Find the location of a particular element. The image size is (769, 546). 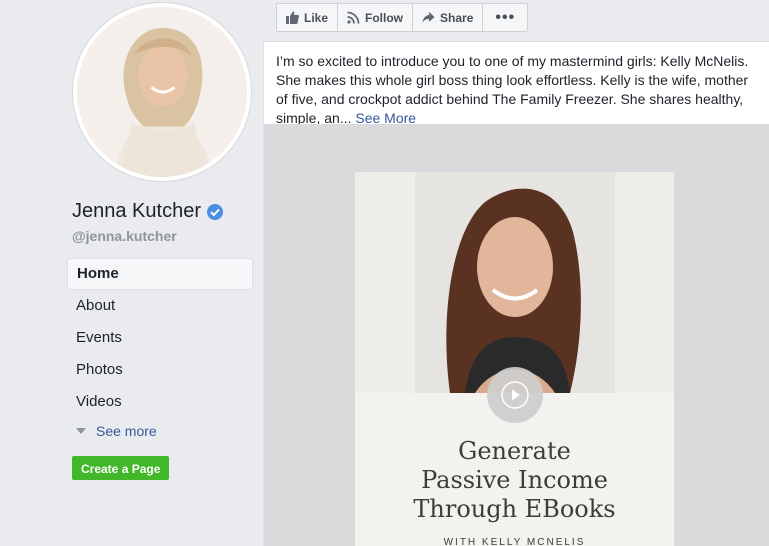

nav-item-photos: Photos is located at coordinates (160, 370).